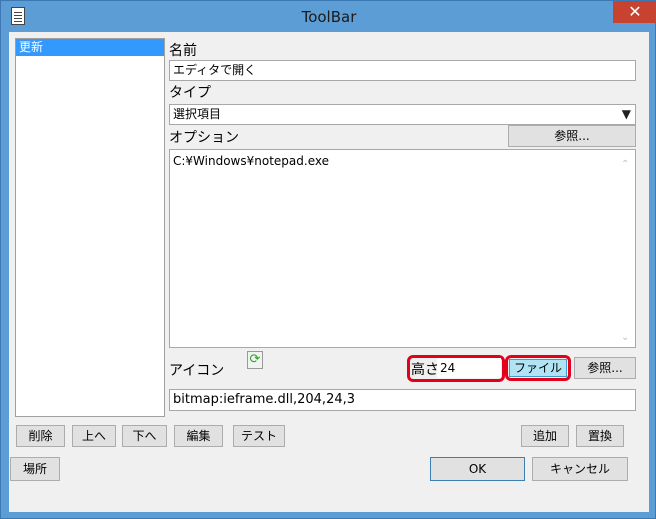 The width and height of the screenshot is (656, 519). What do you see at coordinates (40, 436) in the screenshot?
I see `delete-button: 削除` at bounding box center [40, 436].